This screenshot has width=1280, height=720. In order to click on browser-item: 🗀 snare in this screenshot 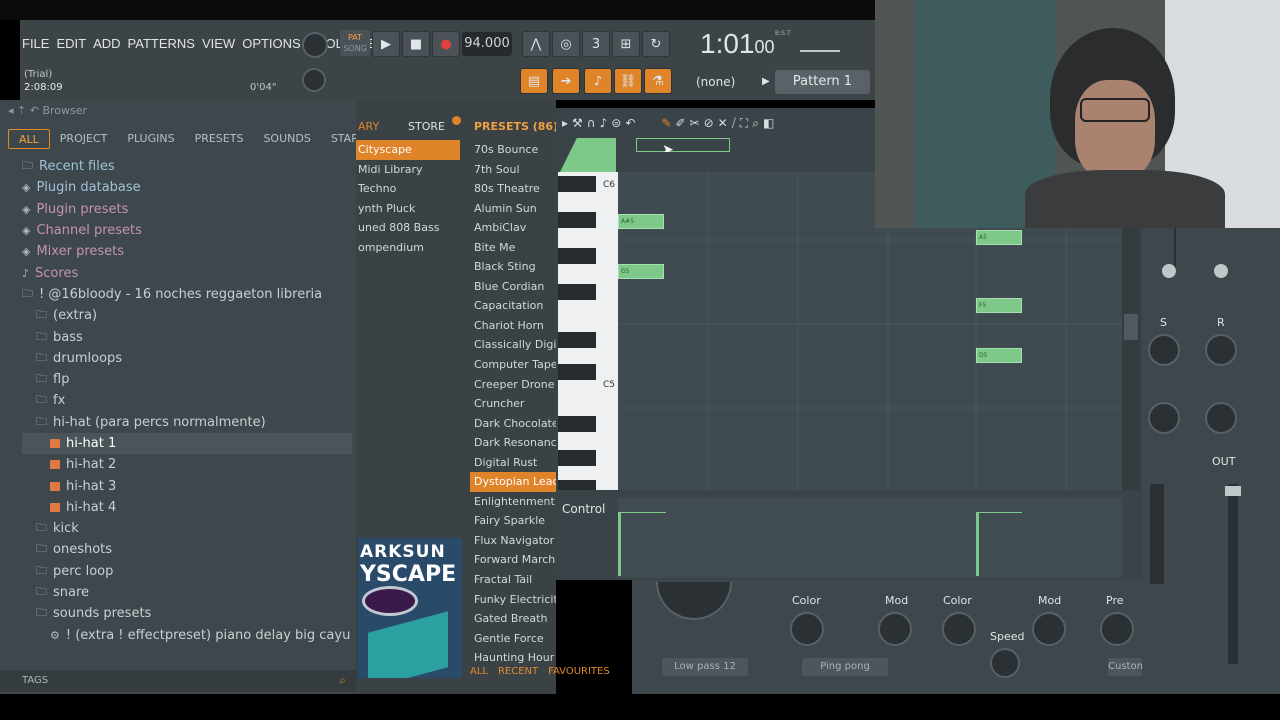, I will do `click(187, 592)`.